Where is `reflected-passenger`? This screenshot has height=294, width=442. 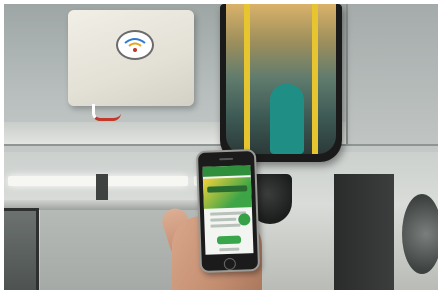
reflected-passenger is located at coordinates (287, 119).